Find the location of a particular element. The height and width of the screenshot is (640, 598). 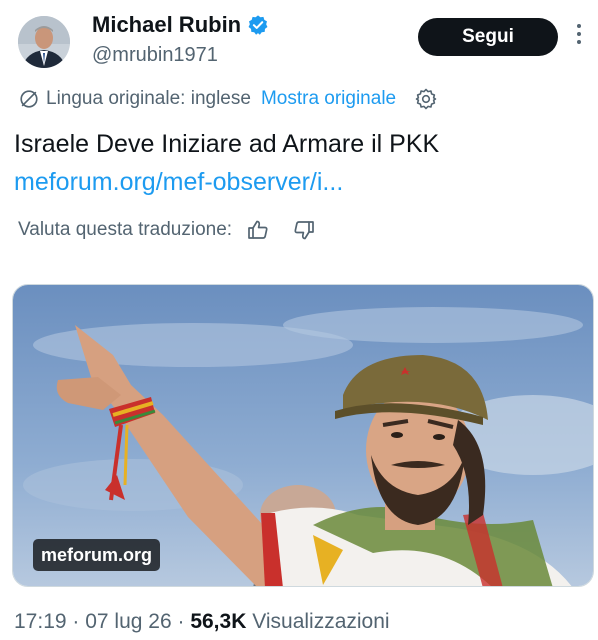

view-count: 56,3K is located at coordinates (218, 621).